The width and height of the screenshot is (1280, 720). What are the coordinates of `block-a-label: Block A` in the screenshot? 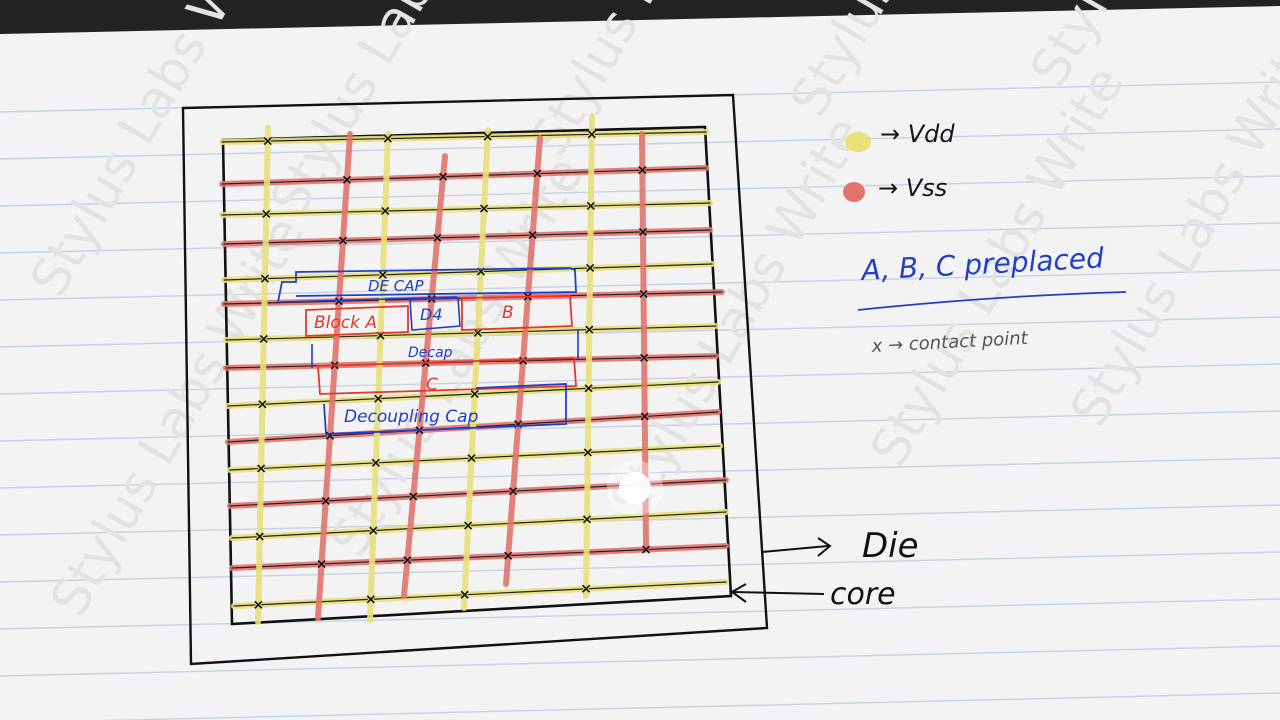 It's located at (345, 323).